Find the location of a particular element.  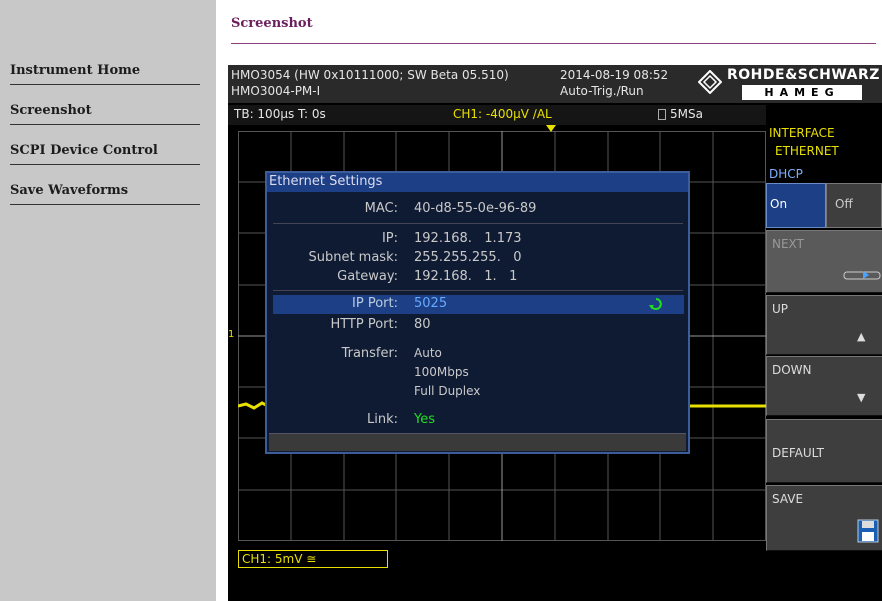

down-button: DOWN ▼ is located at coordinates (824, 386).